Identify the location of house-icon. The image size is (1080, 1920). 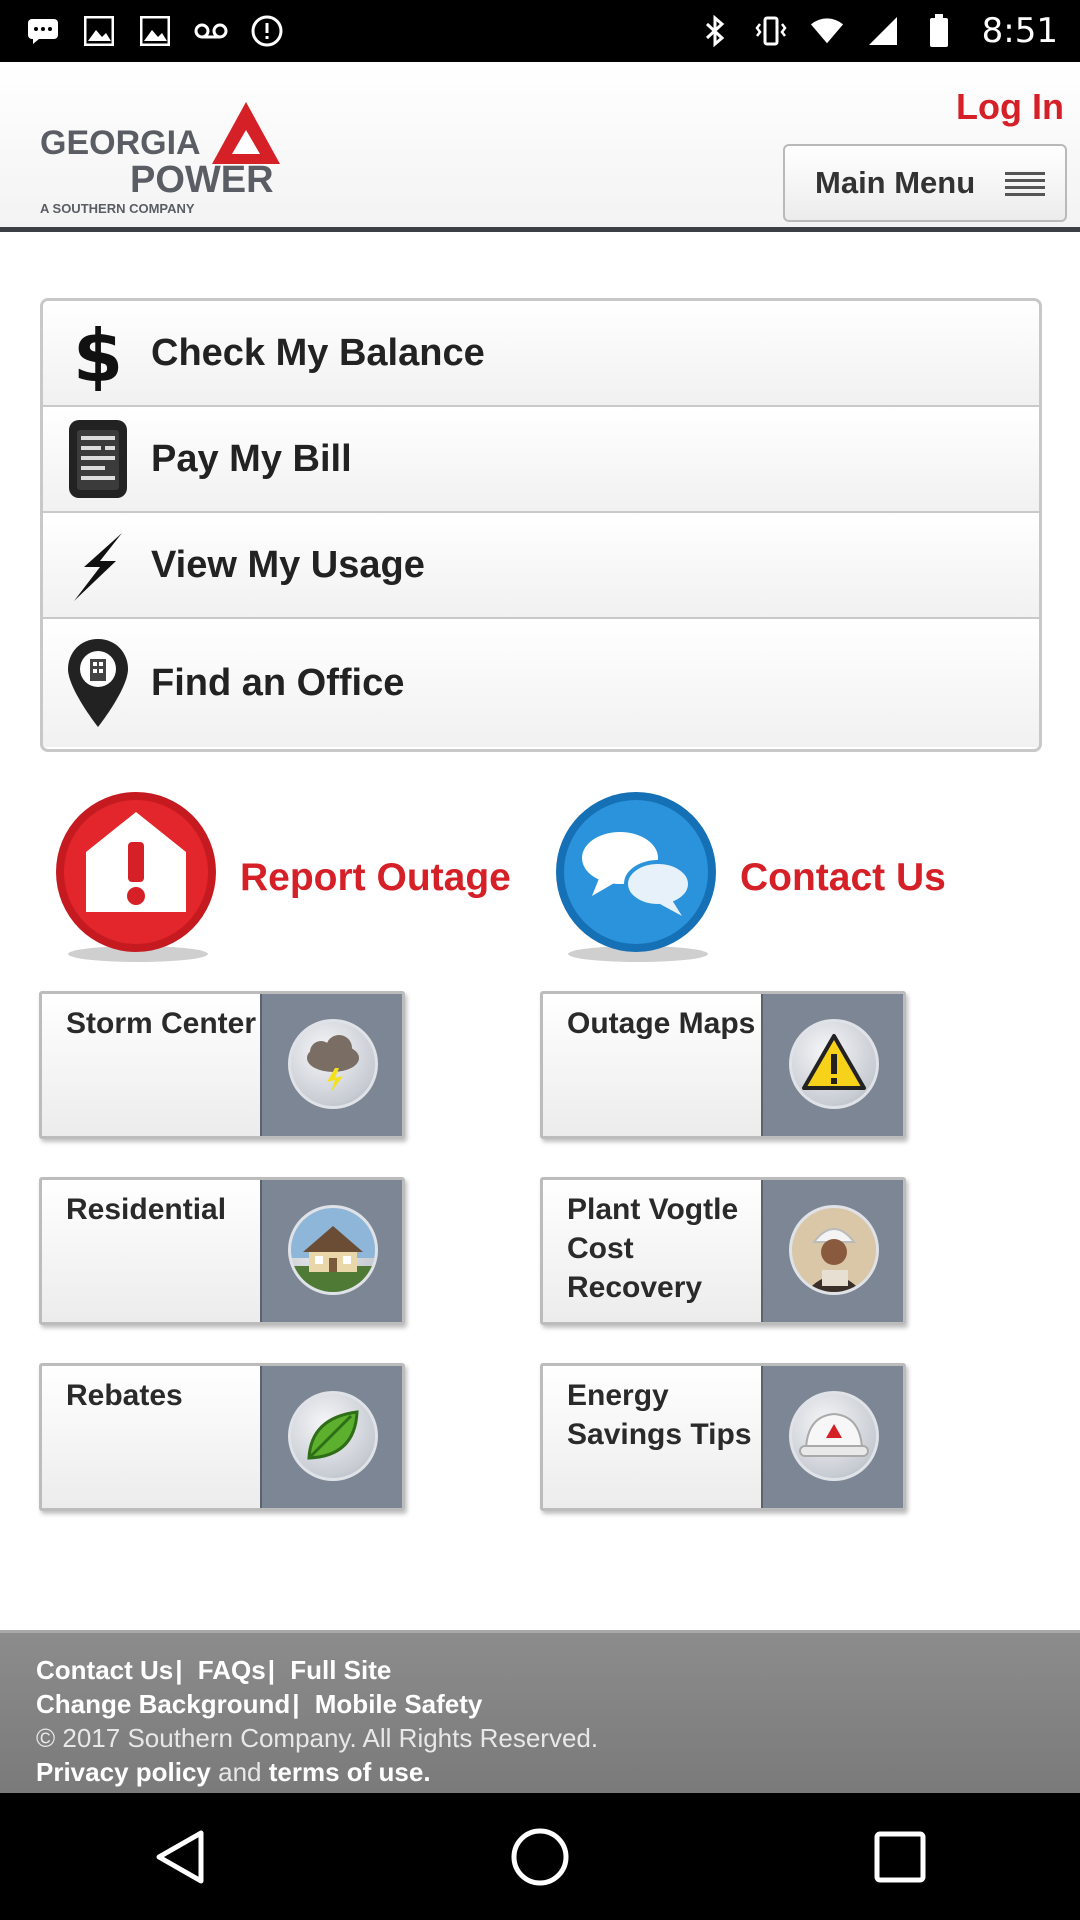
(333, 1250).